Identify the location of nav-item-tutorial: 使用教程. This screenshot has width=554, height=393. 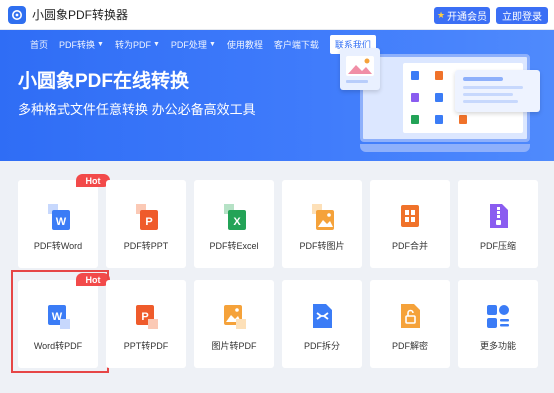
(245, 44).